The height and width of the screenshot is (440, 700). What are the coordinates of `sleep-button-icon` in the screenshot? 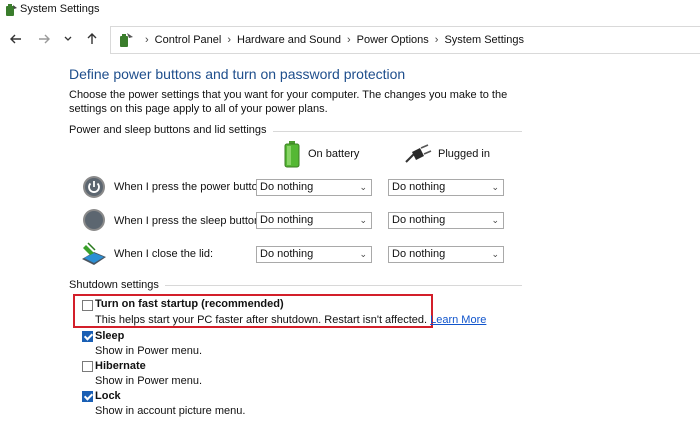 It's located at (94, 220).